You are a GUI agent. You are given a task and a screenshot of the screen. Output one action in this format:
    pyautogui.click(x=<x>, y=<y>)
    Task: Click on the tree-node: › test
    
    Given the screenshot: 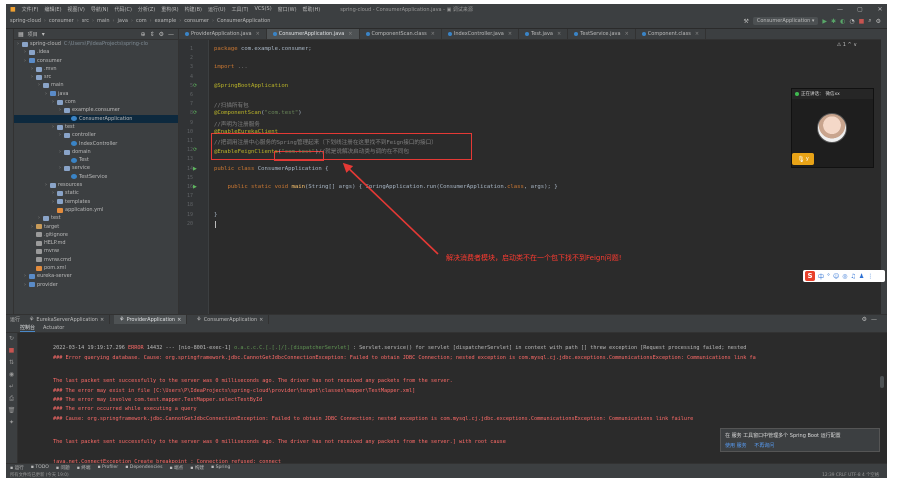 What is the action you would take?
    pyautogui.click(x=96, y=218)
    